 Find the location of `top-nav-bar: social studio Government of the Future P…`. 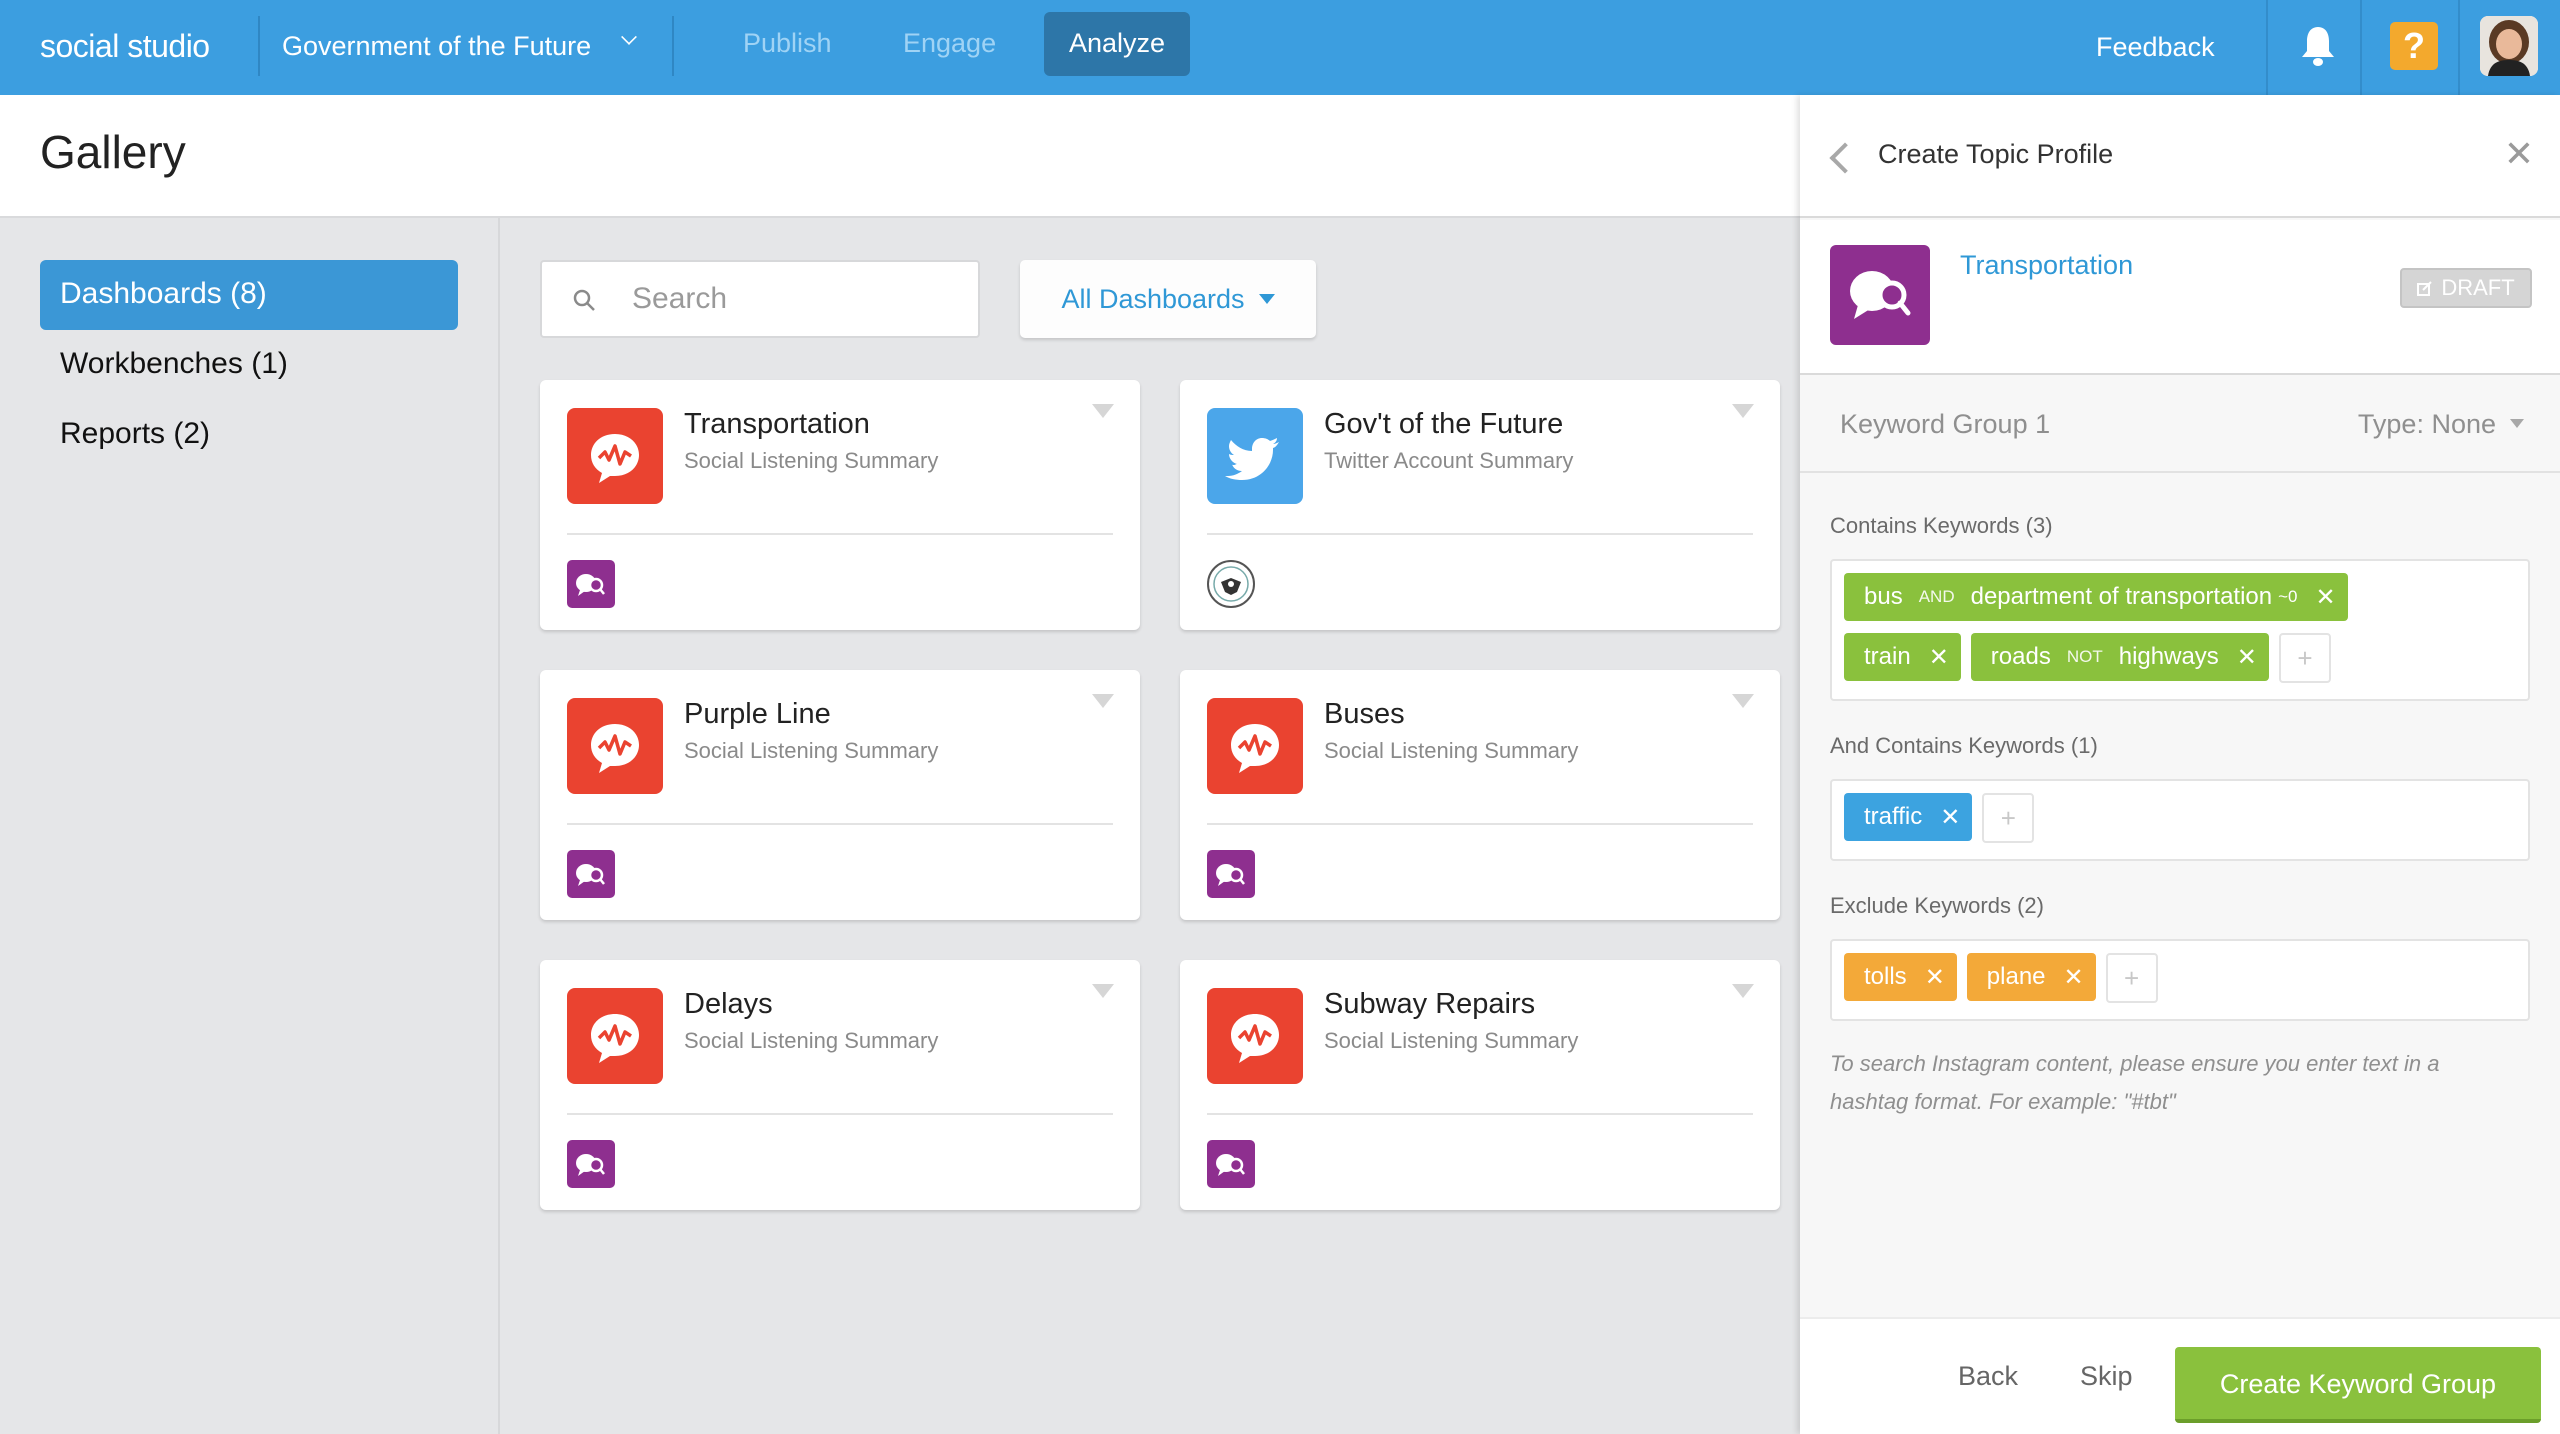

top-nav-bar: social studio Government of the Future P… is located at coordinates (1280, 47).